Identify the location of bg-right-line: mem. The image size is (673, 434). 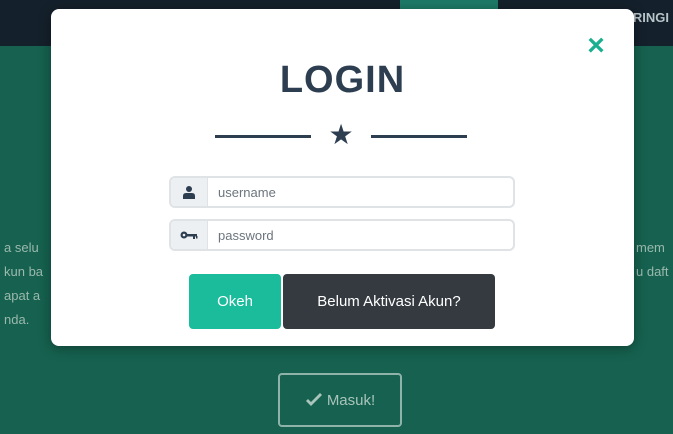
(650, 247).